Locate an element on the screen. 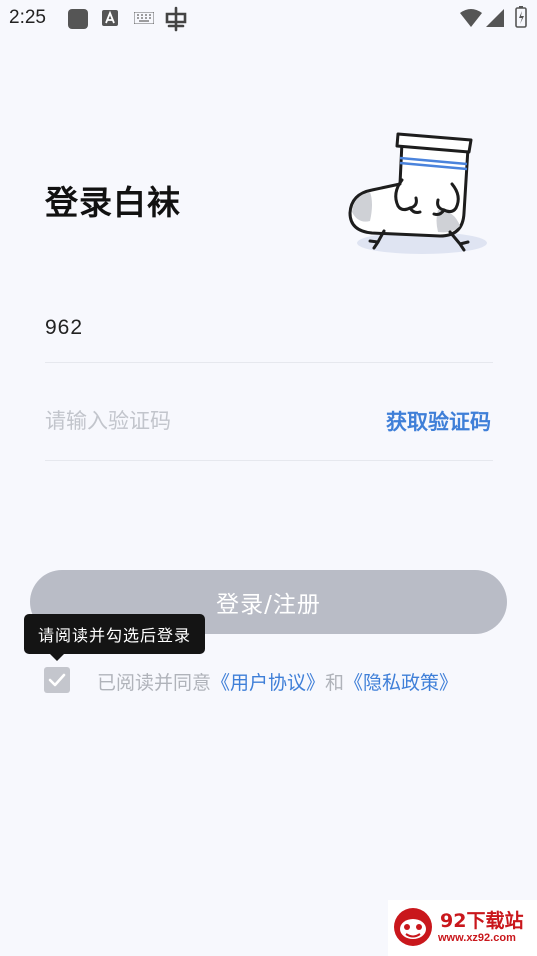 This screenshot has height=956, width=537. phone-field: 962 is located at coordinates (269, 331).